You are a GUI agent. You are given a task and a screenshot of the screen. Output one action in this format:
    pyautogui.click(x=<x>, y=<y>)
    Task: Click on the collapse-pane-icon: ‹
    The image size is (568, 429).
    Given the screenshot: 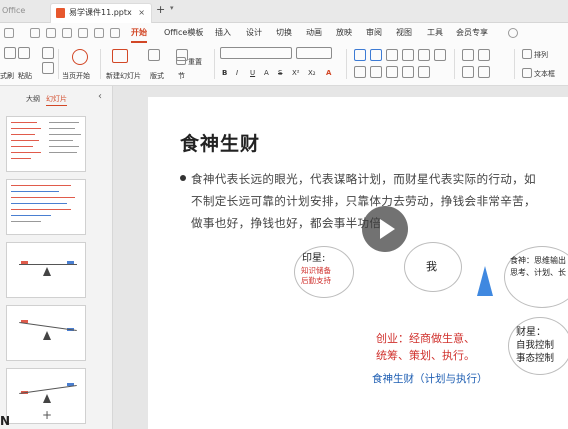 What is the action you would take?
    pyautogui.click(x=100, y=96)
    